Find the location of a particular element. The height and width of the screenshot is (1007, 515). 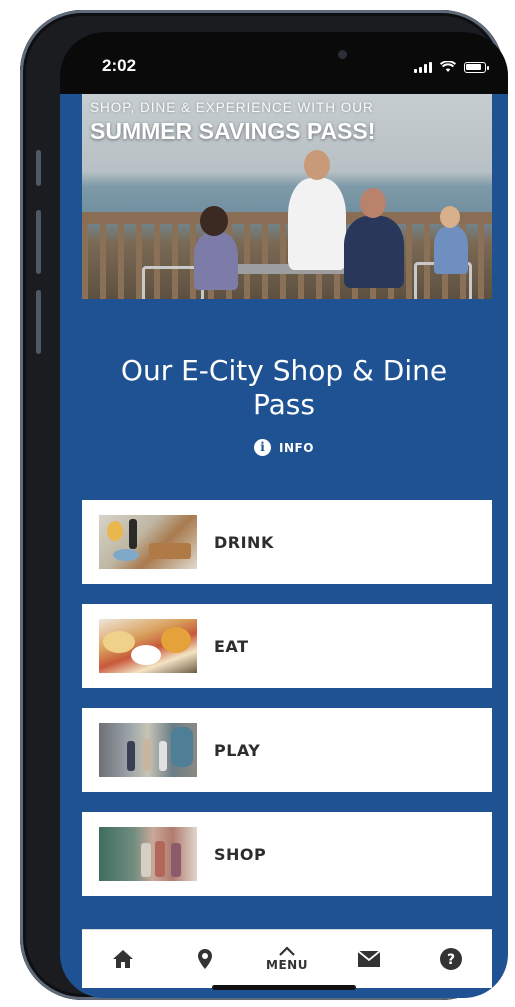

shop-thumbnail is located at coordinates (148, 854).